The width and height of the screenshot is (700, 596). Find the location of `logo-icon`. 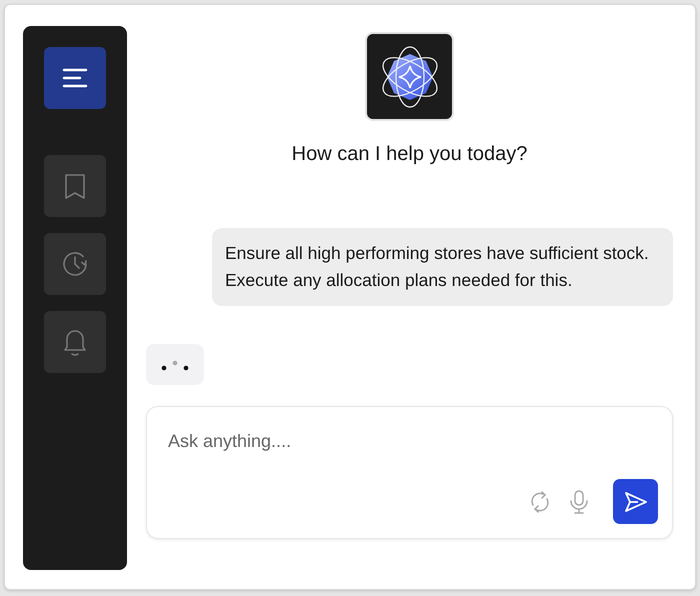

logo-icon is located at coordinates (409, 76).